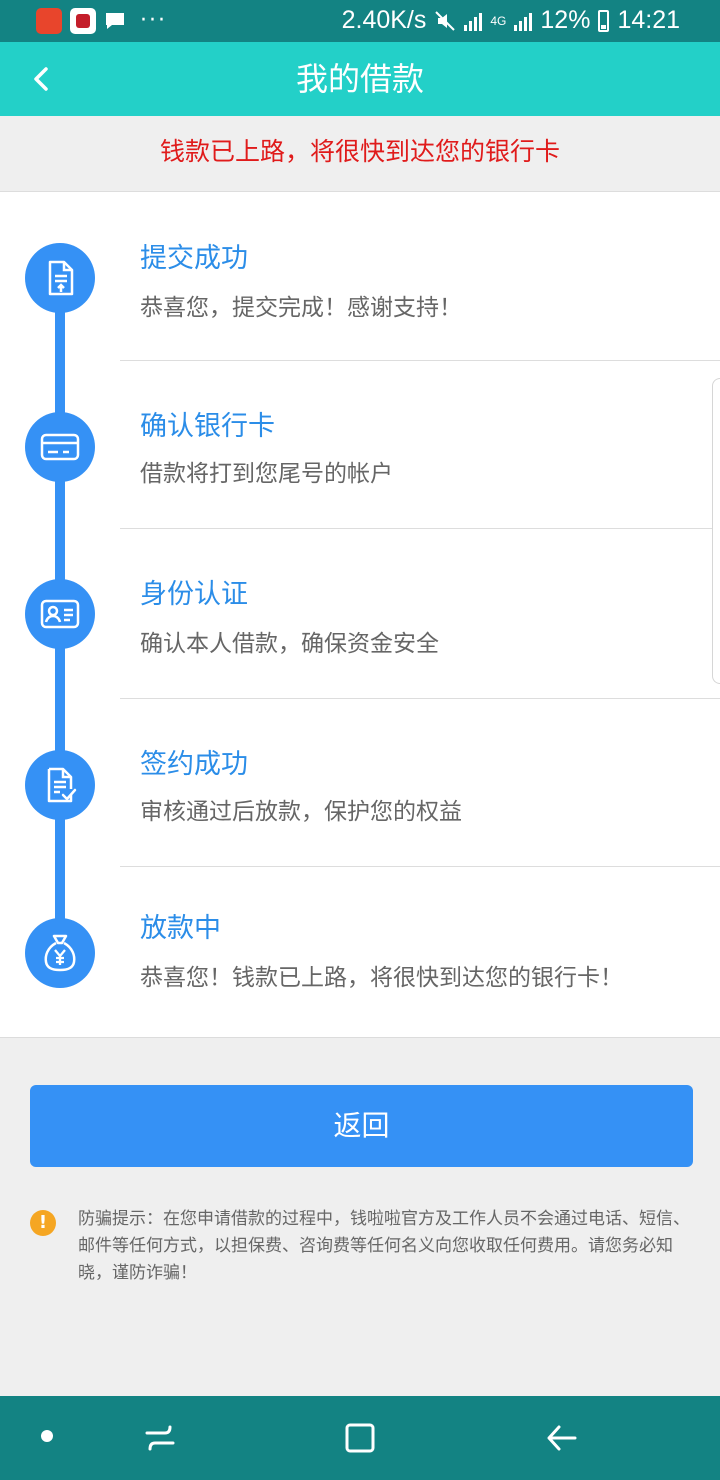 This screenshot has height=1480, width=720. Describe the element at coordinates (565, 20) in the screenshot. I see `battery-percent: 12%` at that location.